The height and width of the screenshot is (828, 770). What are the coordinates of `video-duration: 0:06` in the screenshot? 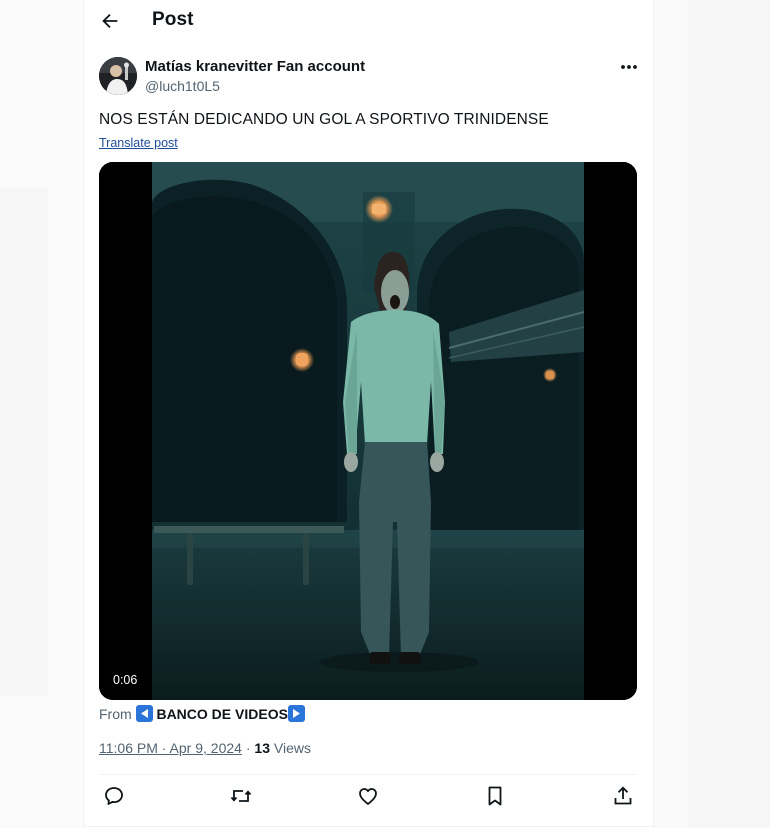 It's located at (125, 680).